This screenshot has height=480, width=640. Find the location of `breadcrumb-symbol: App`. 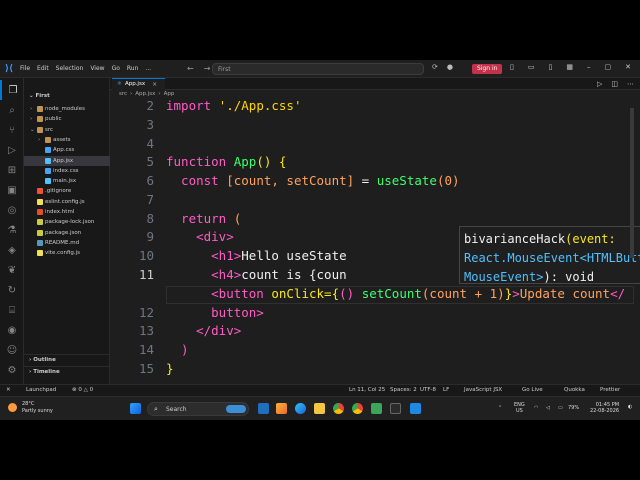

breadcrumb-symbol: App is located at coordinates (169, 94).